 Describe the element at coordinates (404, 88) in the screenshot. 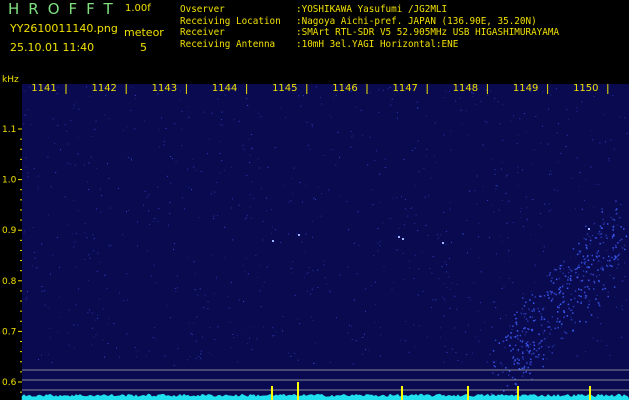

I see `time-label: 1147` at that location.